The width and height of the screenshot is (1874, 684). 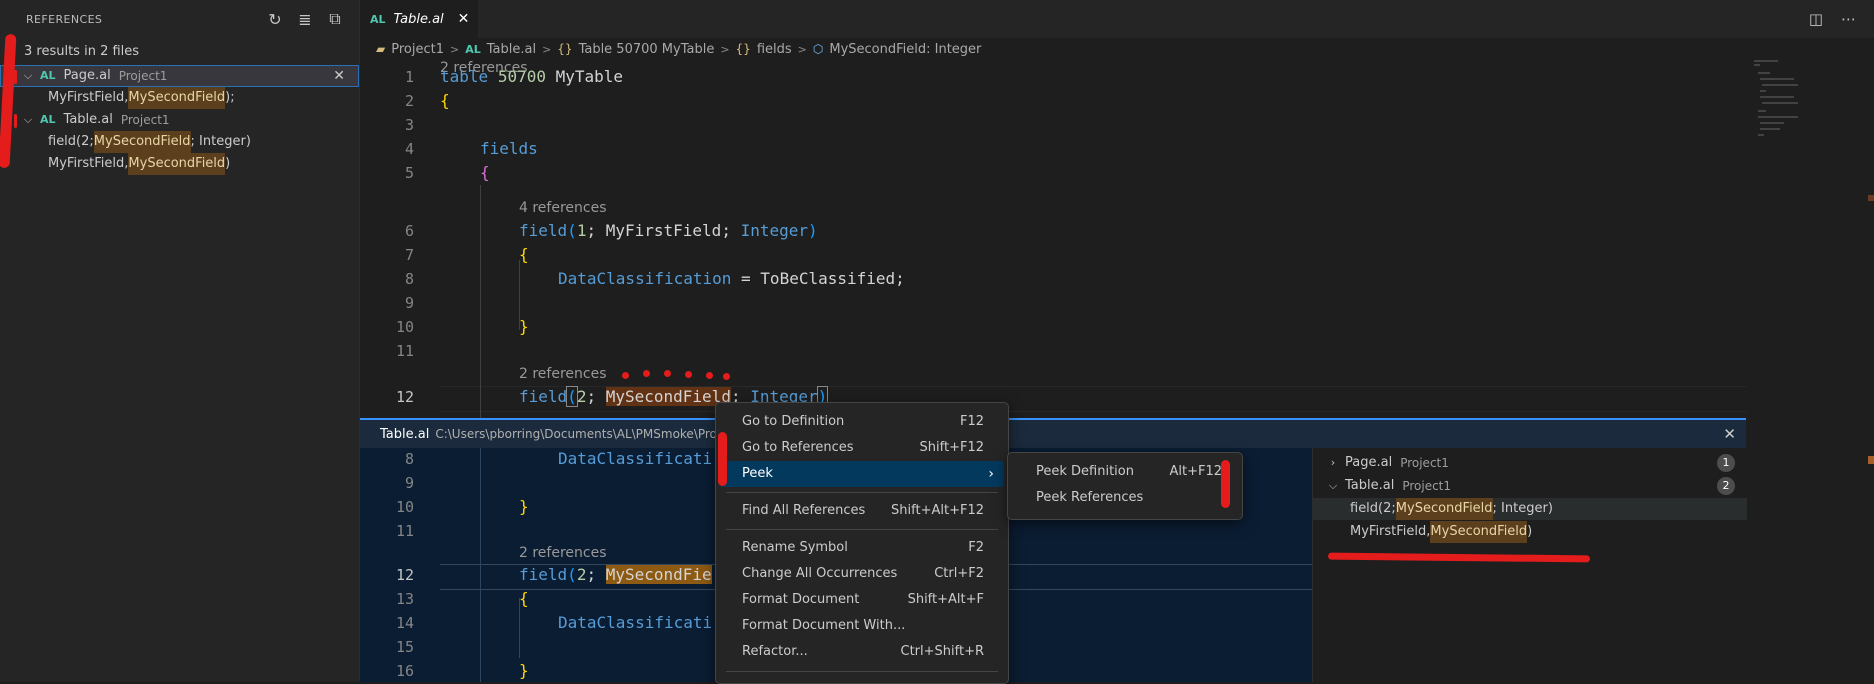 What do you see at coordinates (976, 547) in the screenshot?
I see `menu-item-shortcut: F2` at bounding box center [976, 547].